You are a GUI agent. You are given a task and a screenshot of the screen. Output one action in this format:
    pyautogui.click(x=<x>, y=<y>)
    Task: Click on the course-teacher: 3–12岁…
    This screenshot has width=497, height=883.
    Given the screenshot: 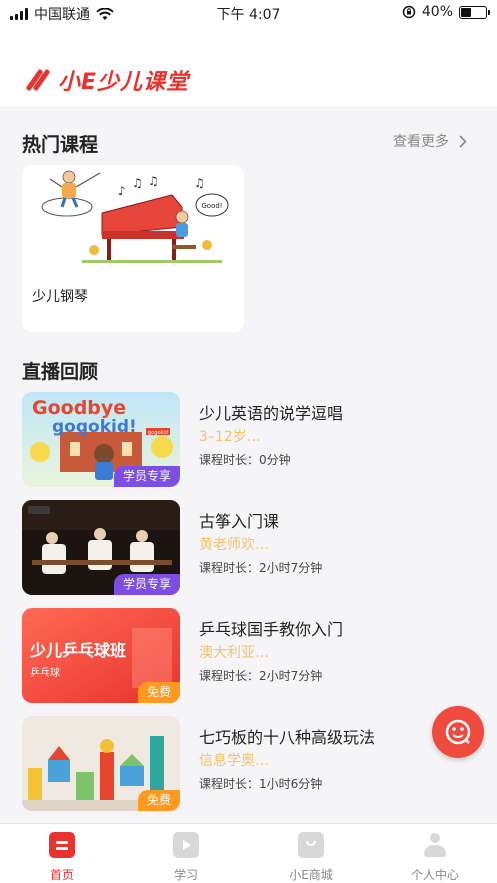 What is the action you would take?
    pyautogui.click(x=230, y=437)
    